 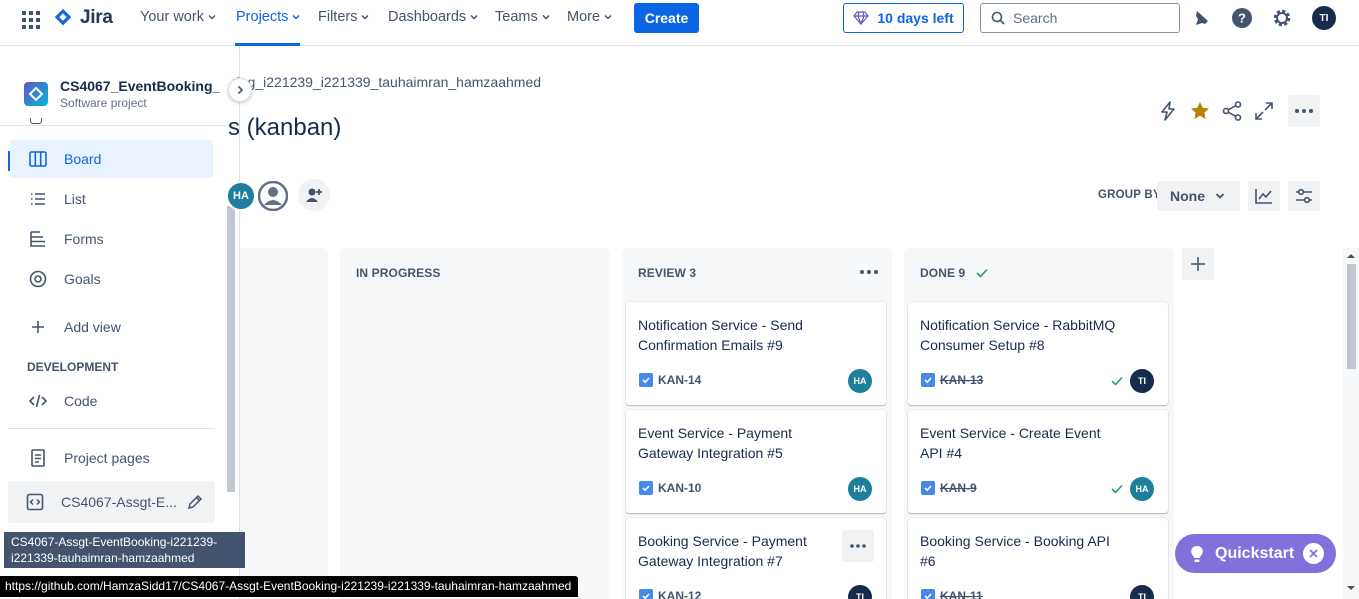 What do you see at coordinates (1168, 111) in the screenshot?
I see `automation-lightning-icon` at bounding box center [1168, 111].